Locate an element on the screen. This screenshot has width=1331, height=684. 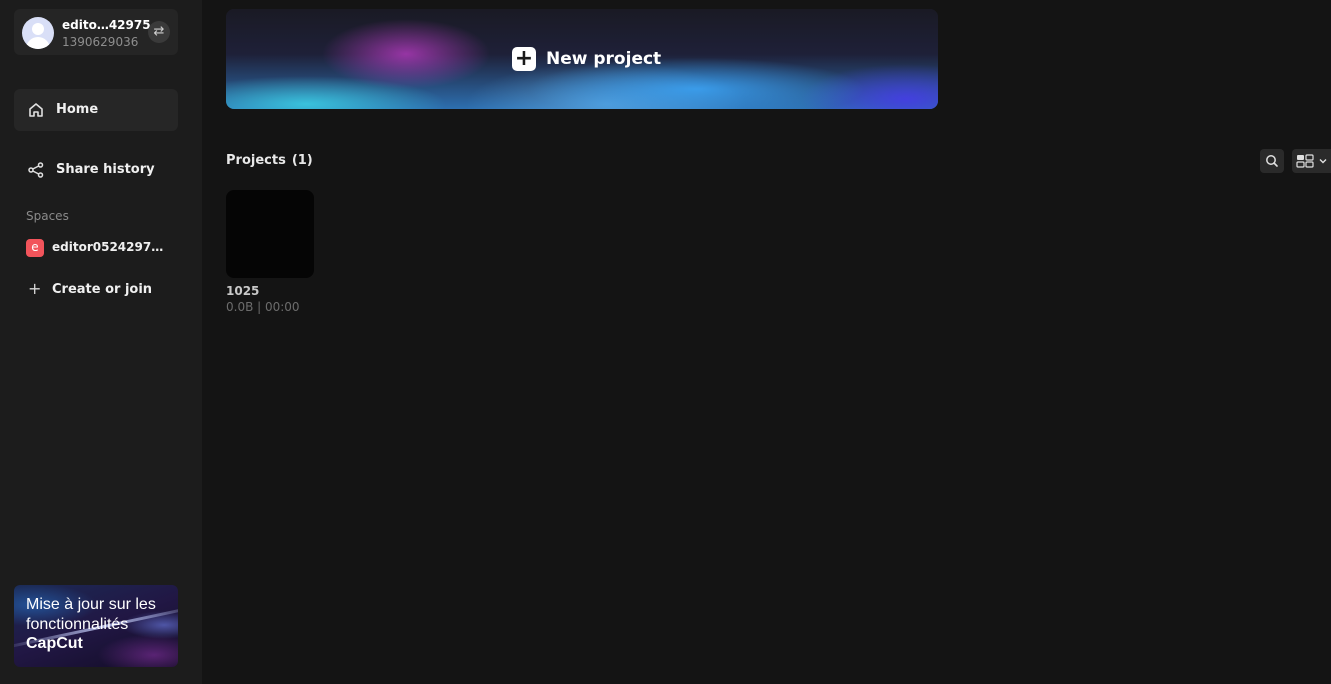
sidebar-item-home: Home is located at coordinates (96, 110).